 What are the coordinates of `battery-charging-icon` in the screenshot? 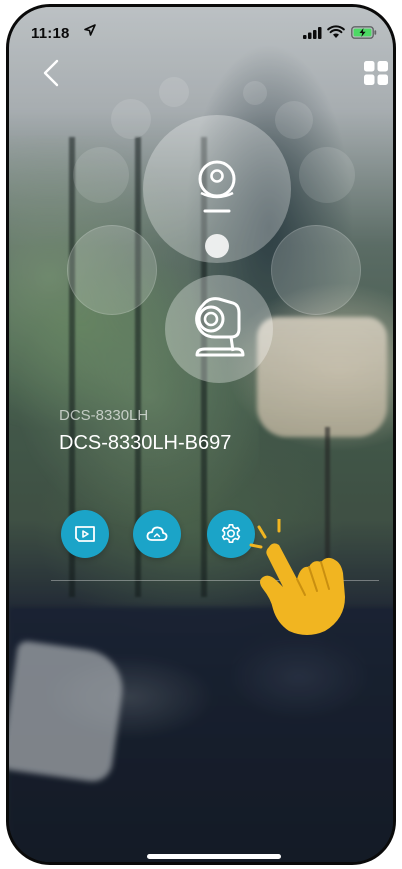 It's located at (364, 32).